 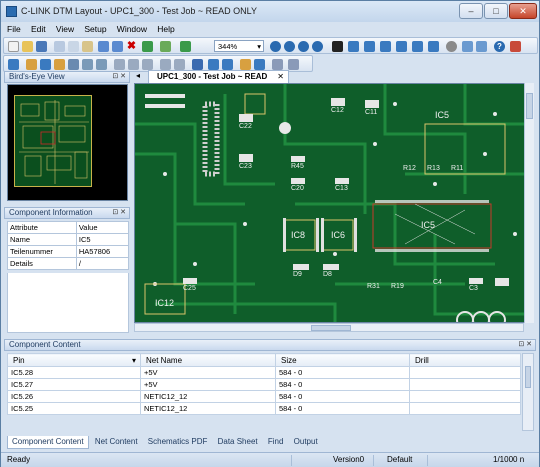 I want to click on layers2-icon, so click(x=293, y=64).